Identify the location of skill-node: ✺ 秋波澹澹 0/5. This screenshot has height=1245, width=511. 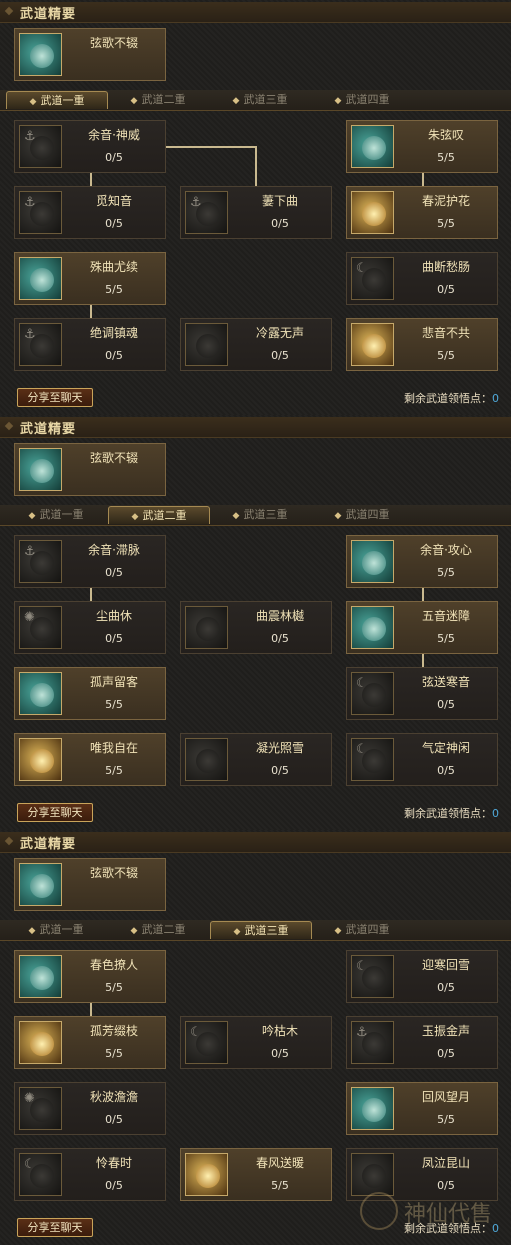
(90, 1108).